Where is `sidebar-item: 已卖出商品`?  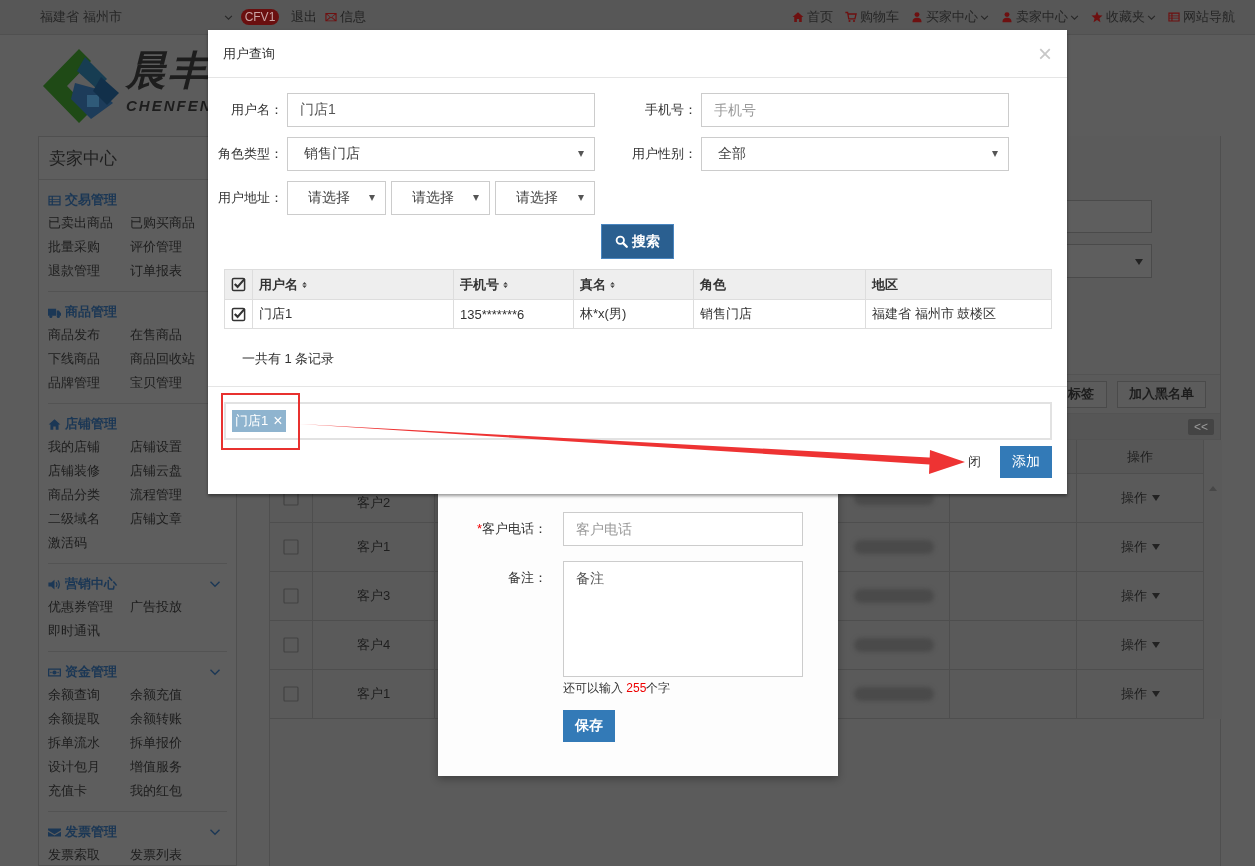 sidebar-item: 已卖出商品 is located at coordinates (89, 223).